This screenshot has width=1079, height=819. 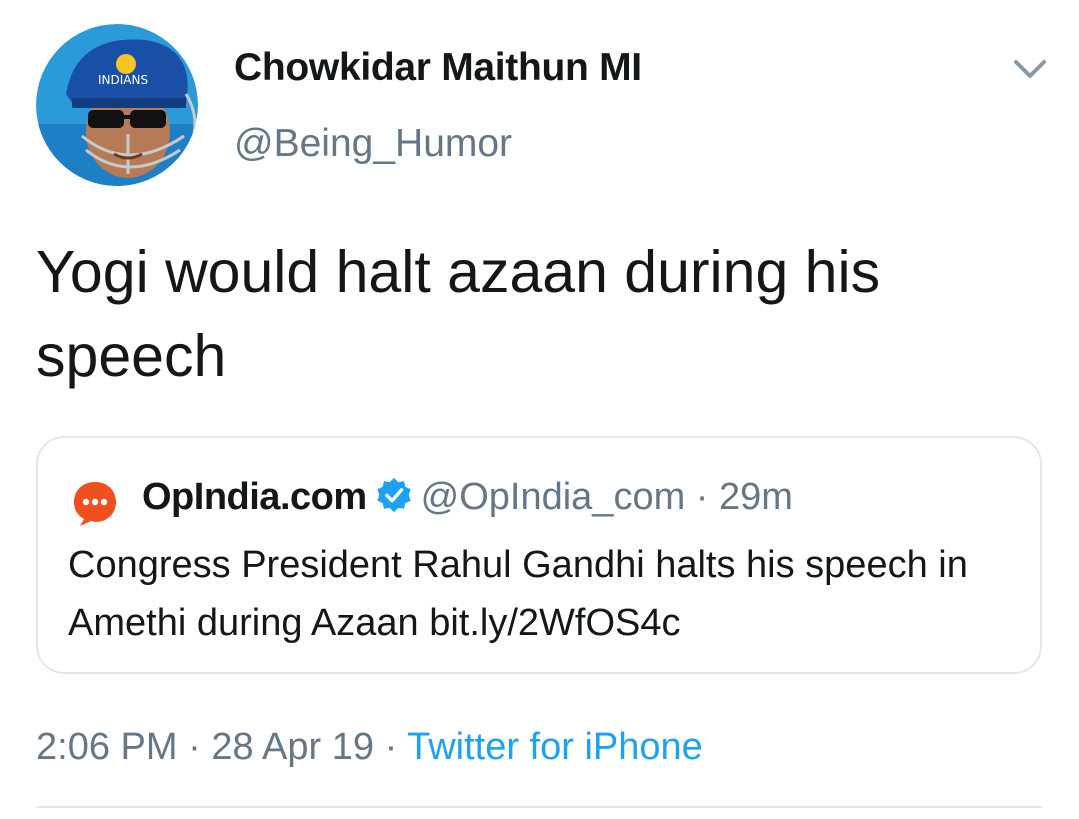 What do you see at coordinates (756, 497) in the screenshot?
I see `quoted-timestamp: 29m` at bounding box center [756, 497].